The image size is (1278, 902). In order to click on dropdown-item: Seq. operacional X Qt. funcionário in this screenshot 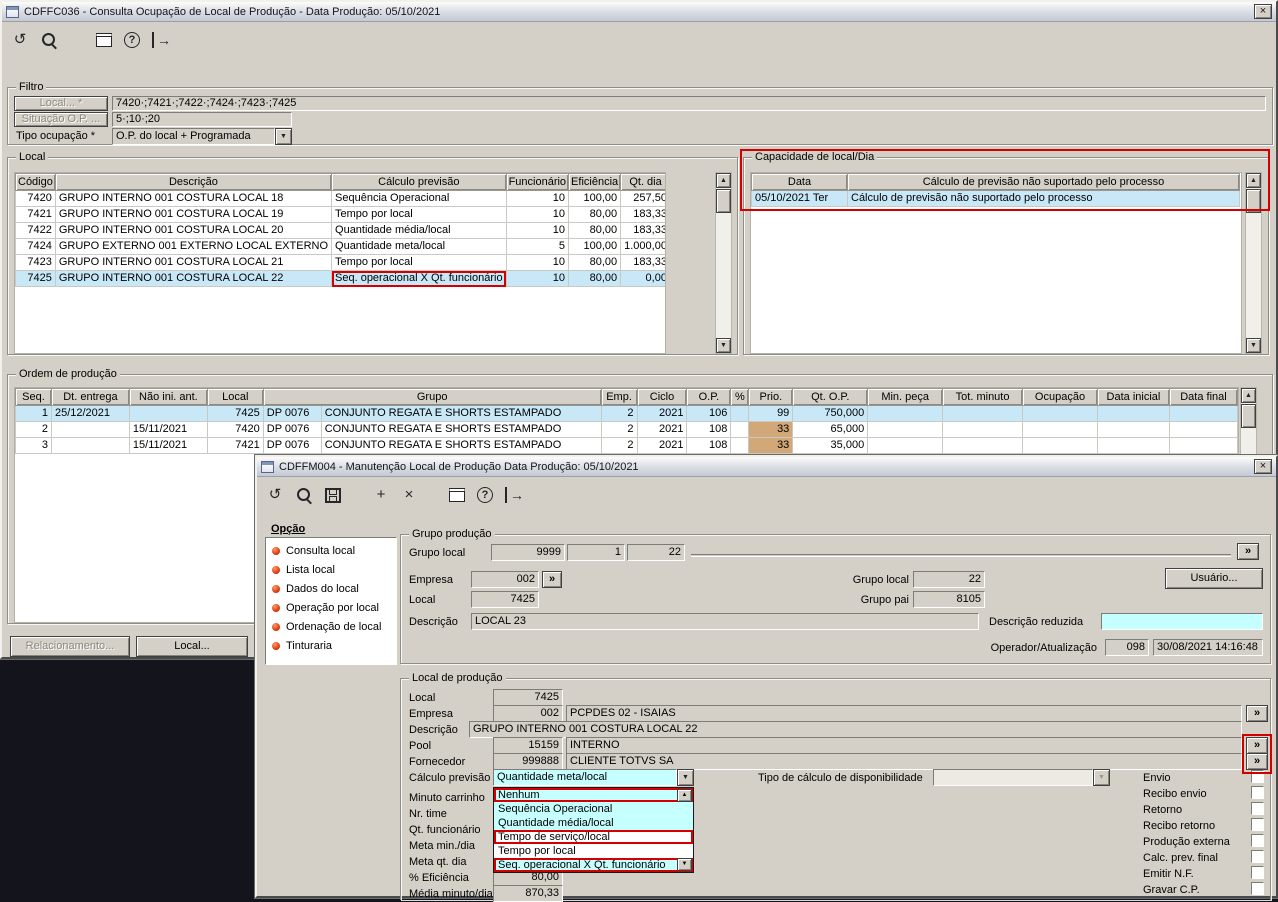, I will do `click(593, 865)`.